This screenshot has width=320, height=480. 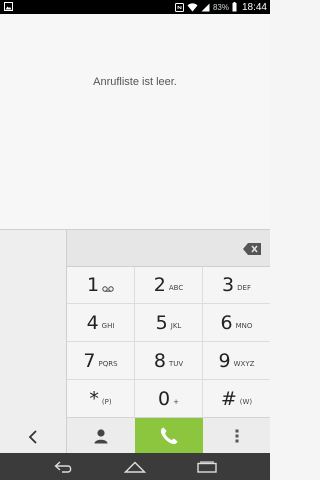 I want to click on key-digit: *, so click(x=94, y=399).